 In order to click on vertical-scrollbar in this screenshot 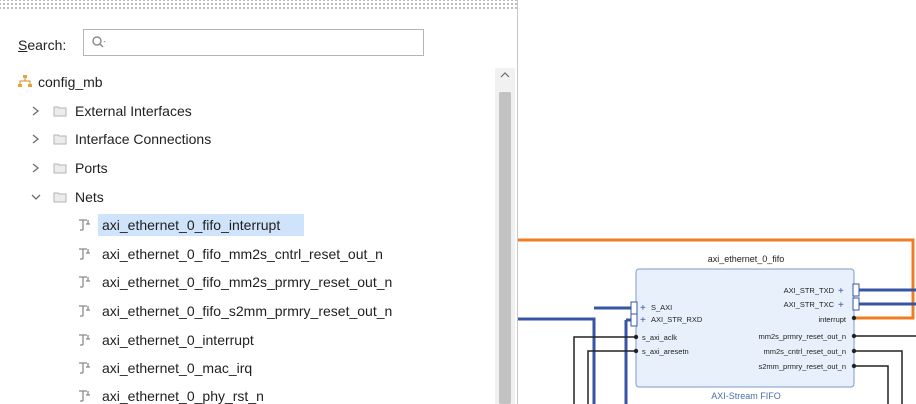, I will do `click(505, 236)`.